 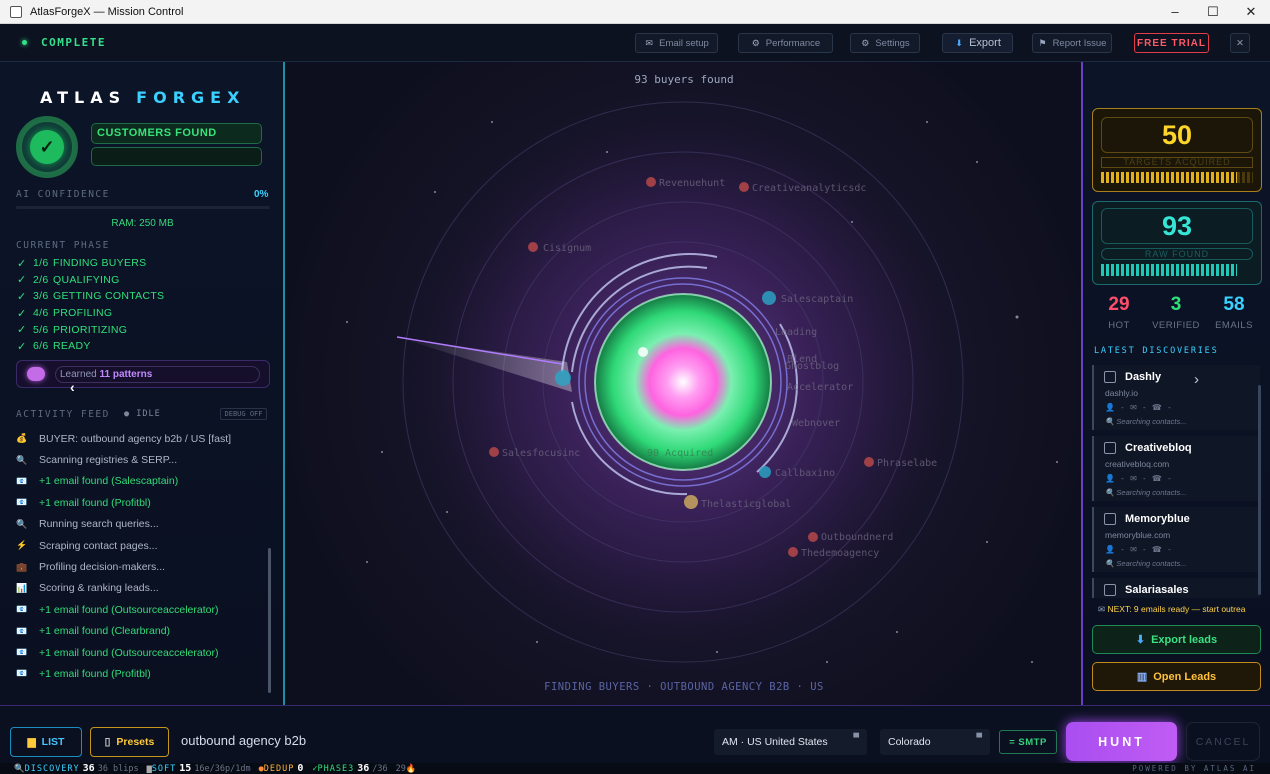 What do you see at coordinates (1259, 490) in the screenshot?
I see `discoveries-scrollbar` at bounding box center [1259, 490].